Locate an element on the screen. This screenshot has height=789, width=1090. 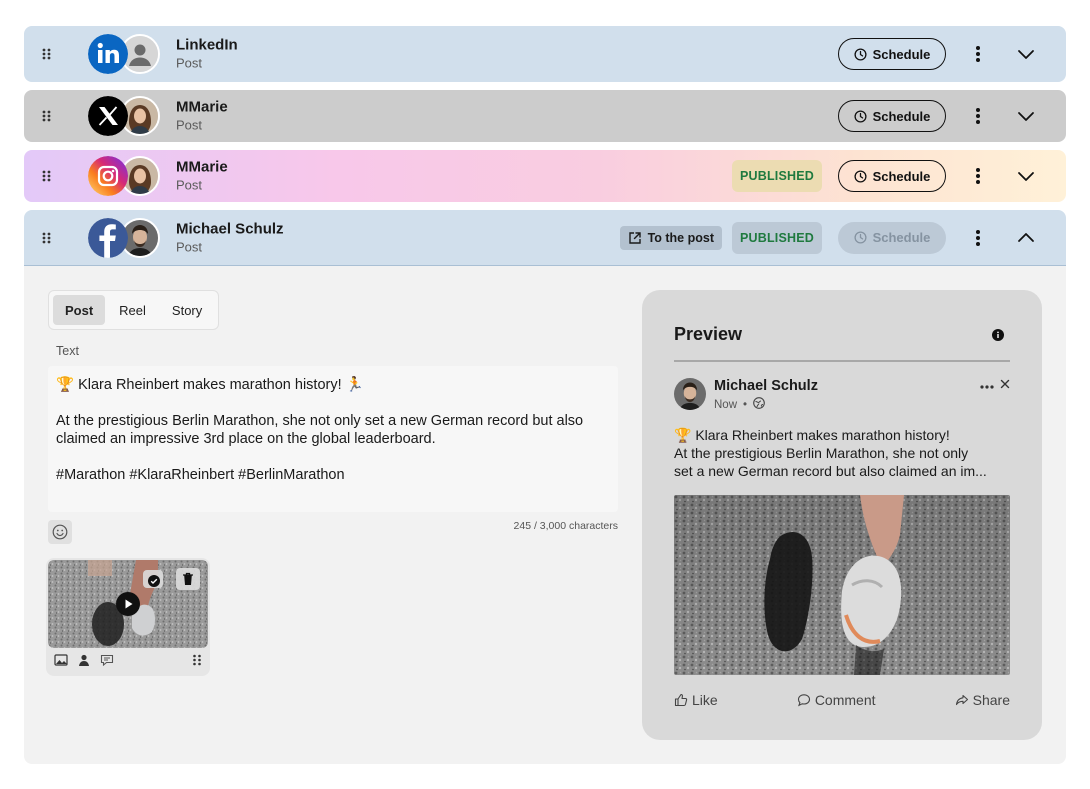
account-info: Michael Schulz Post is located at coordinates (230, 237).